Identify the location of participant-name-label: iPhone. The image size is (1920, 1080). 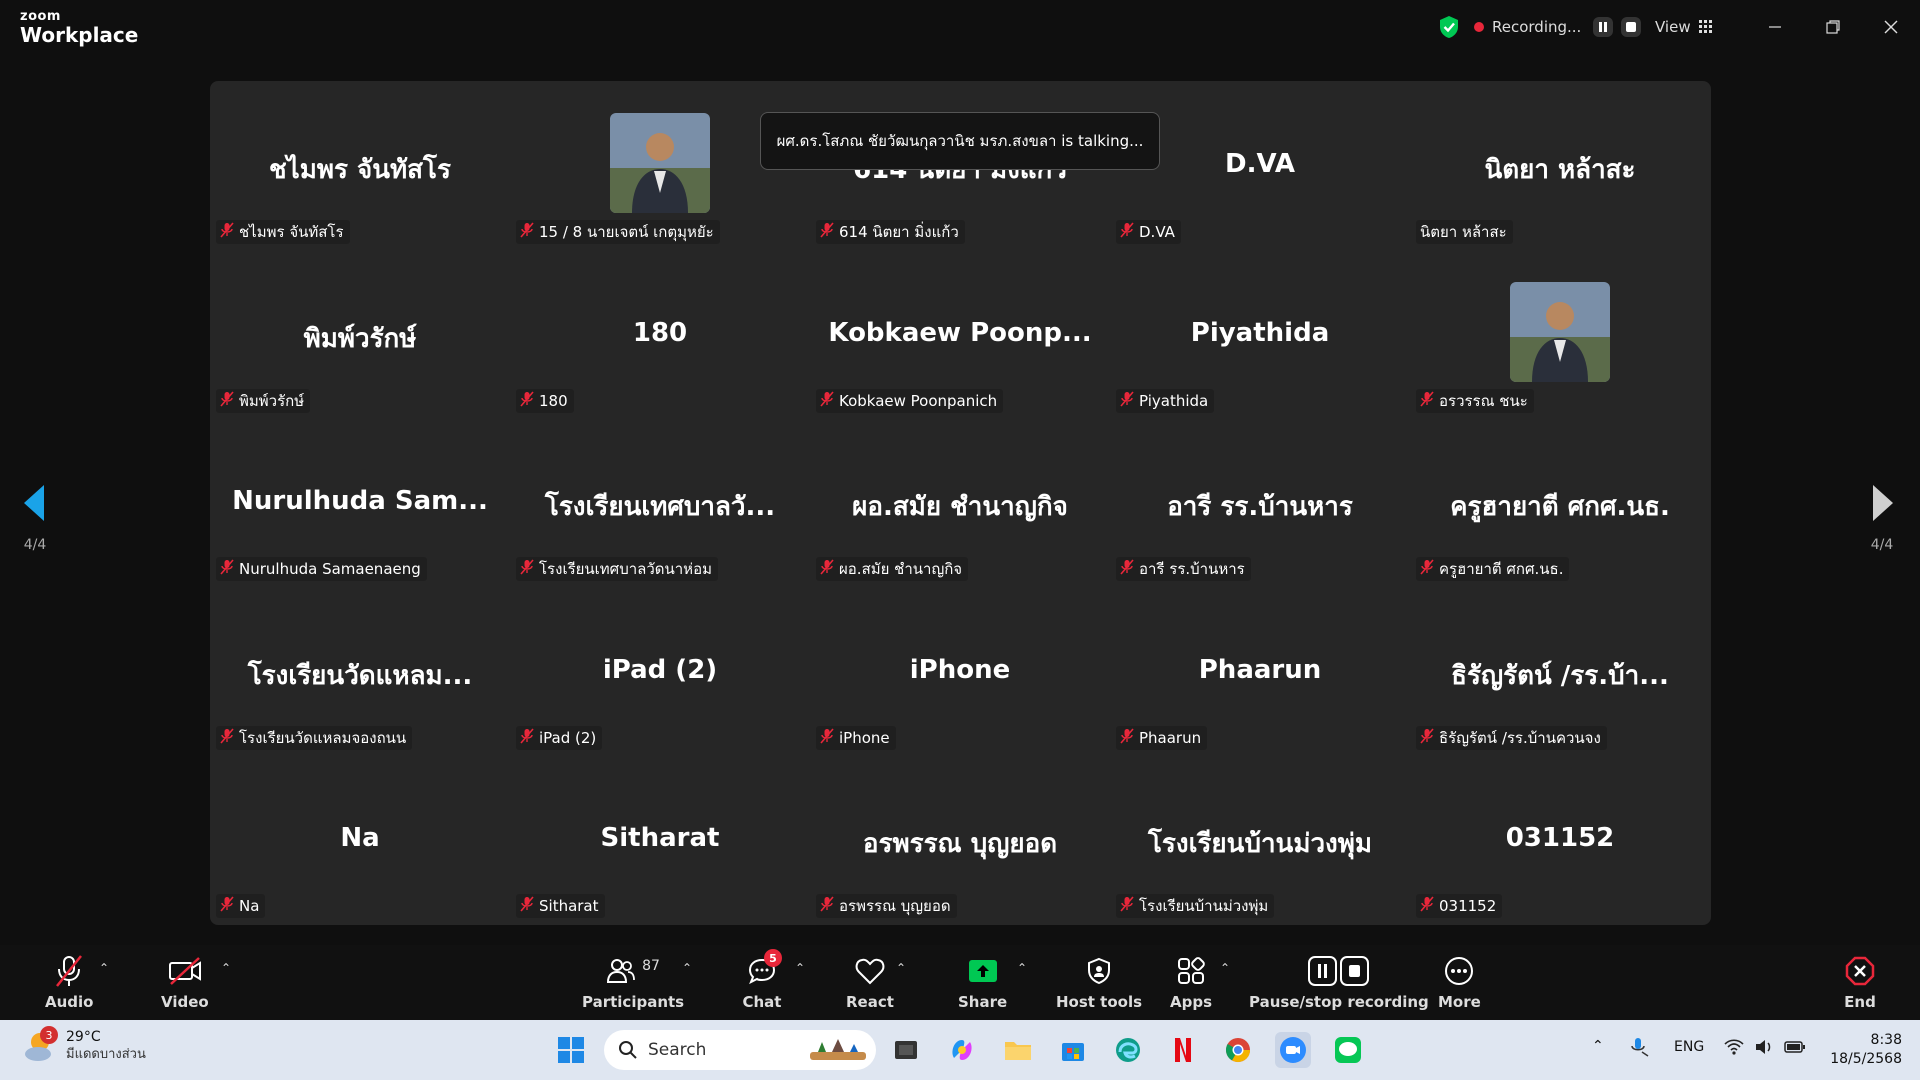
(856, 738).